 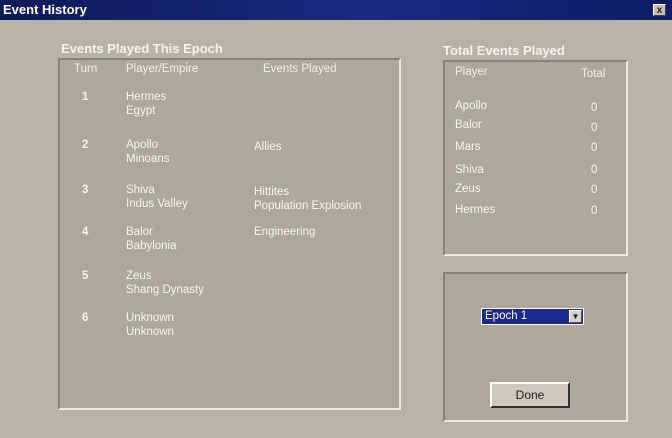 What do you see at coordinates (471, 72) in the screenshot?
I see `player-column-header: Player` at bounding box center [471, 72].